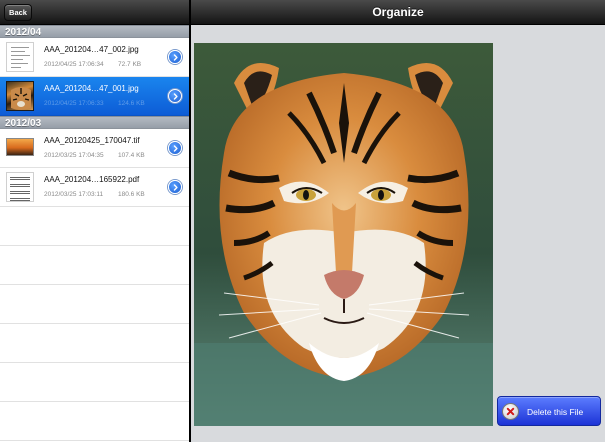 This screenshot has width=605, height=442. What do you see at coordinates (92, 179) in the screenshot?
I see `file-name: AAA_201204…165922.pdf` at bounding box center [92, 179].